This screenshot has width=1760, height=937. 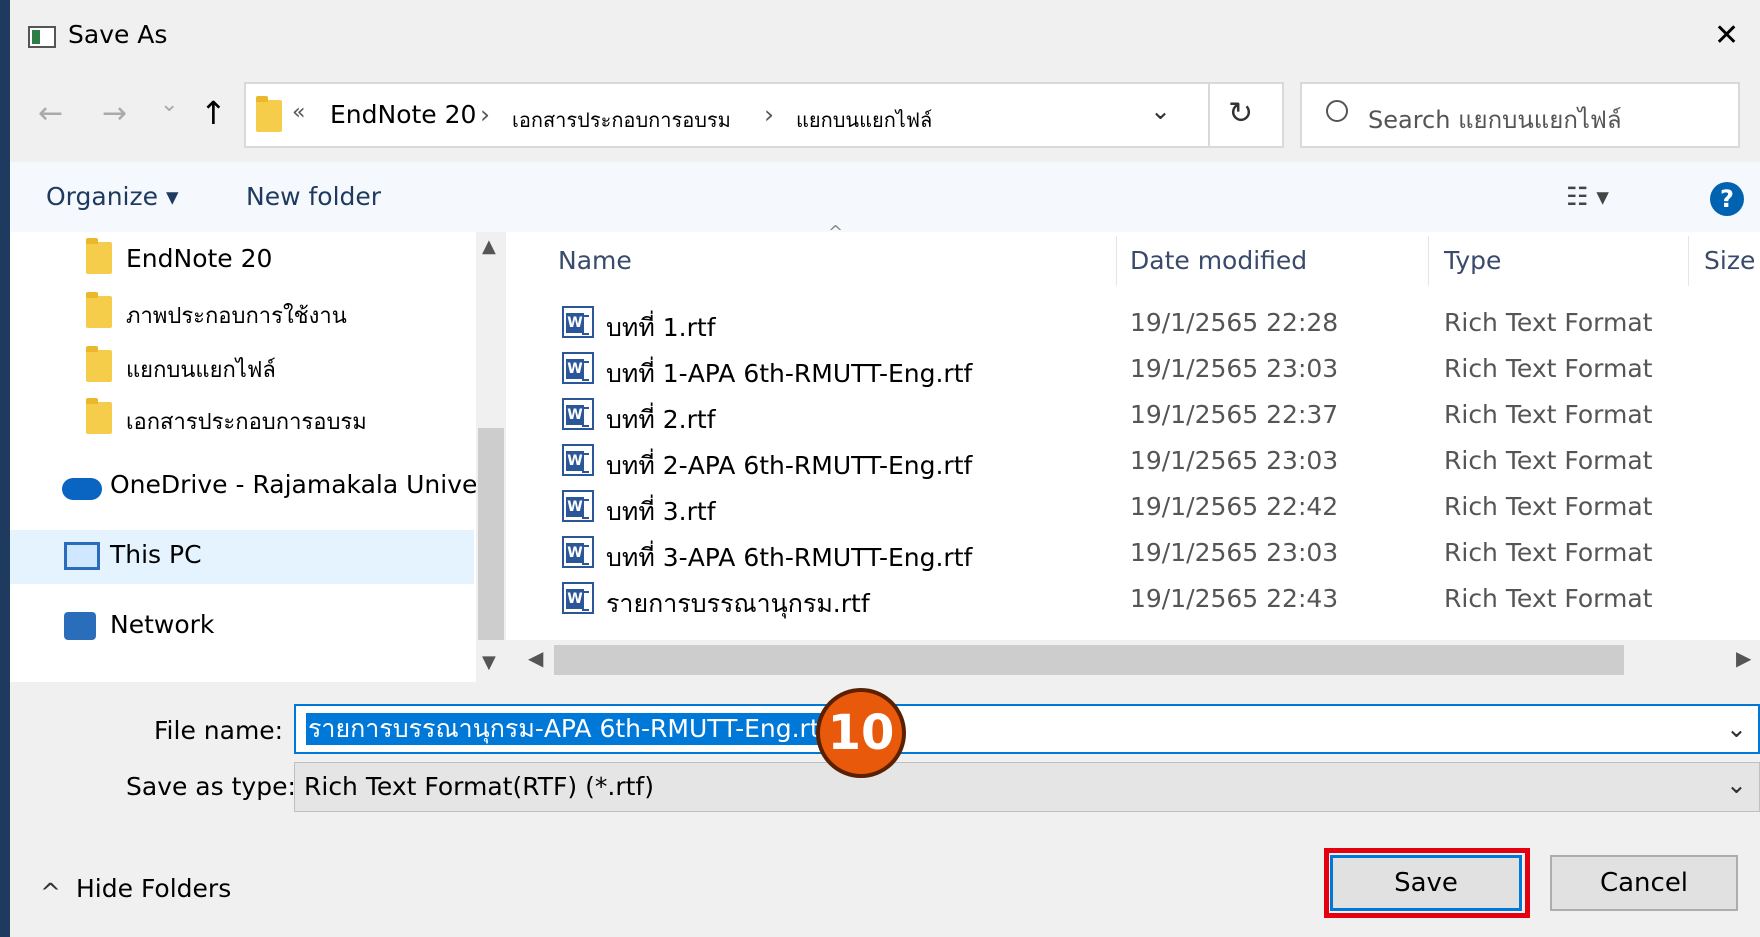 I want to click on sidebar-item-training-docs: เอกสารประกอบการอบรม, so click(x=246, y=421).